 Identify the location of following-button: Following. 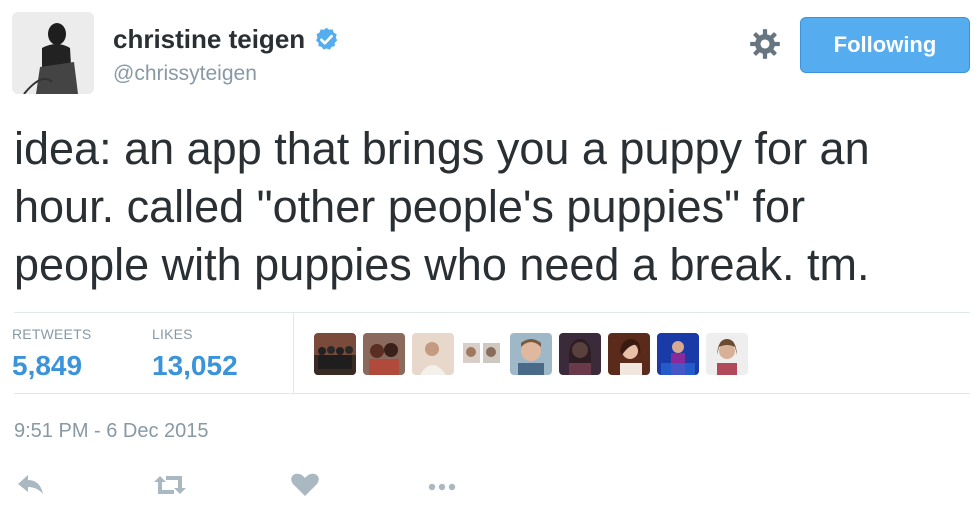
(885, 45).